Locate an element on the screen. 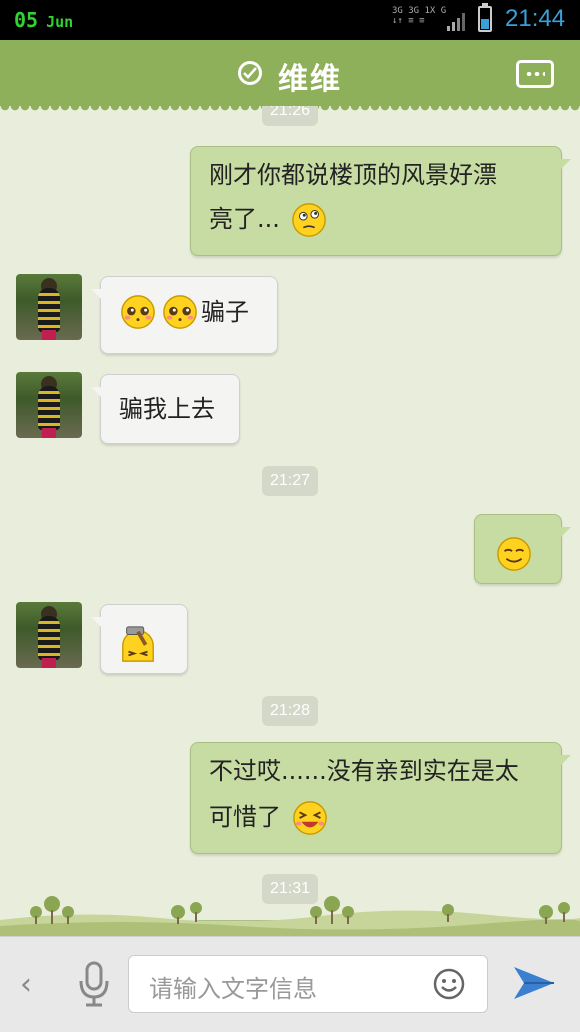  hammer-emoji-icon is located at coordinates (138, 644).